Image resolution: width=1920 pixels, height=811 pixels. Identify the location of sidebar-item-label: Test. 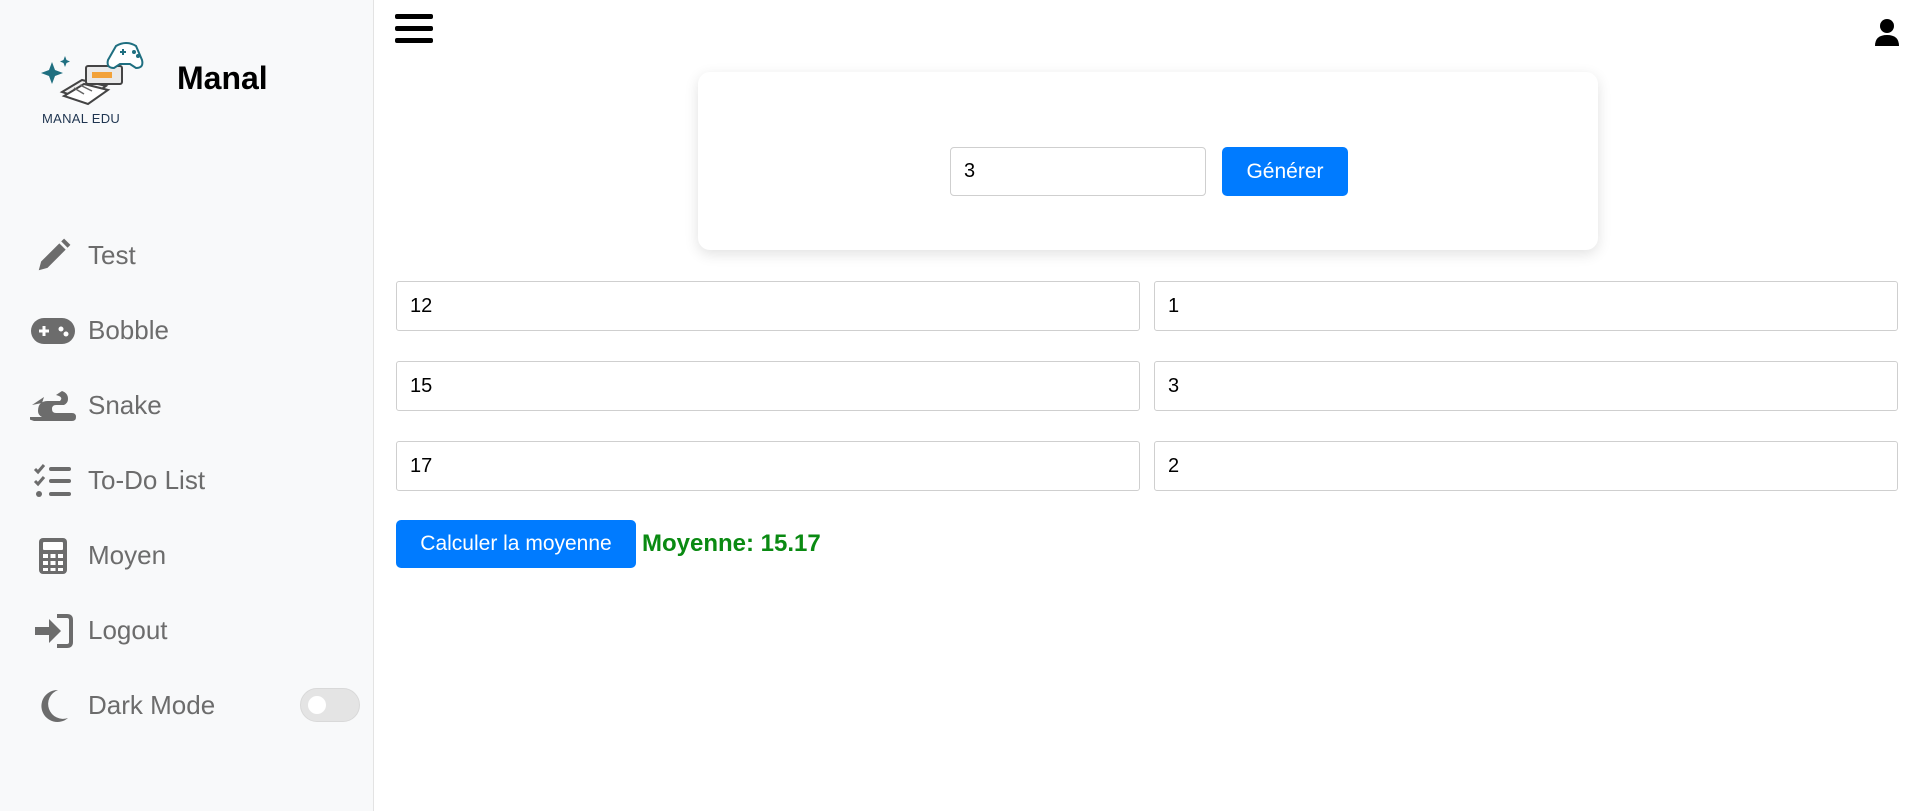
(112, 255).